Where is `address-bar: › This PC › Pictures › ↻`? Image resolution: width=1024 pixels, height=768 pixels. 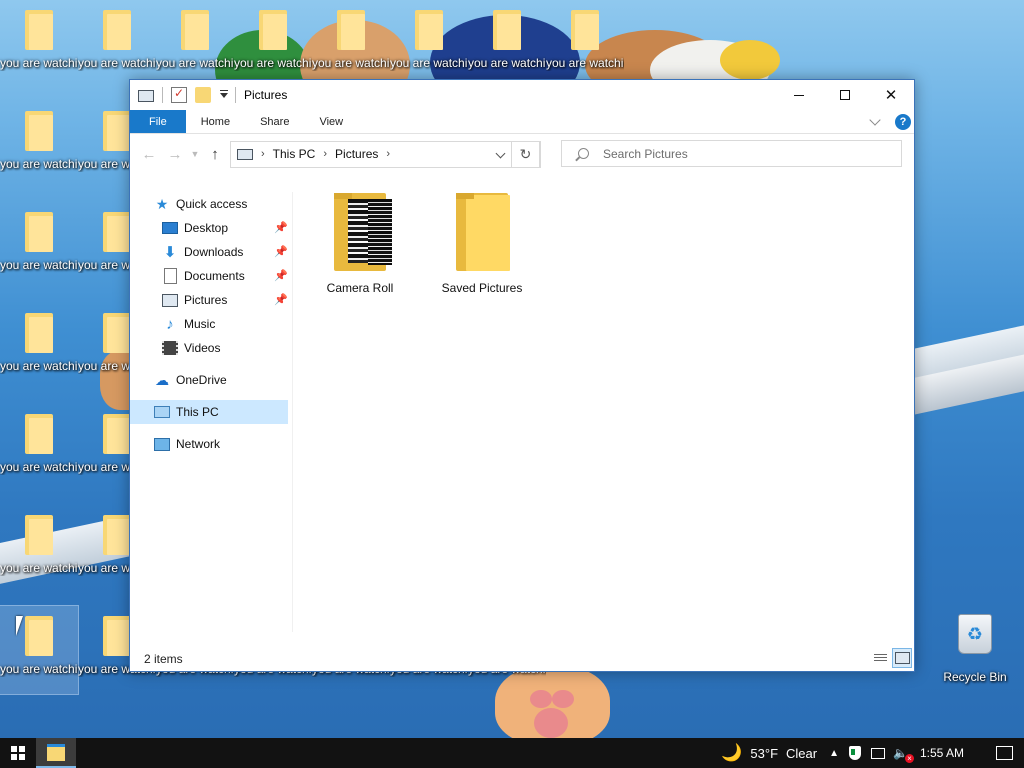 address-bar: › This PC › Pictures › ↻ is located at coordinates (385, 154).